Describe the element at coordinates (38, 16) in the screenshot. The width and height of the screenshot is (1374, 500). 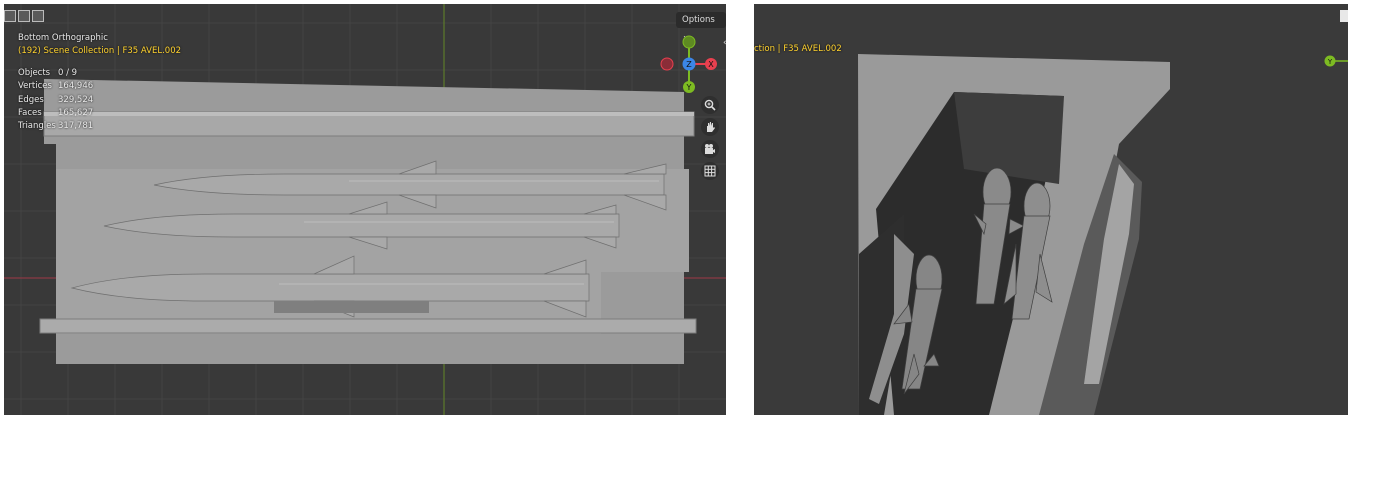
I see `overlay-icon` at that location.